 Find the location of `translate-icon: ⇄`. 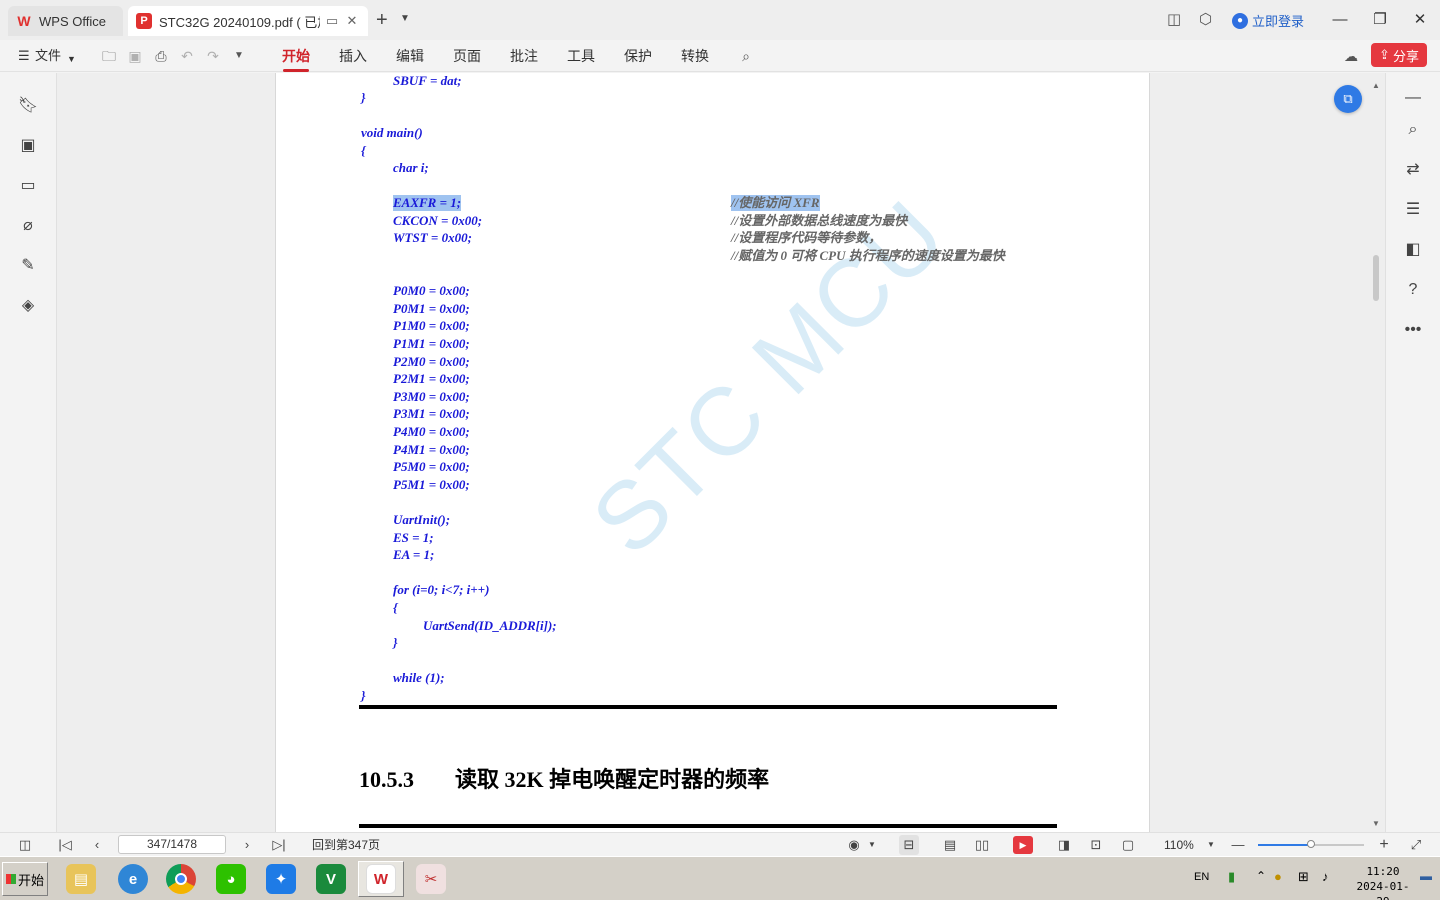

translate-icon: ⇄ is located at coordinates (1413, 170).